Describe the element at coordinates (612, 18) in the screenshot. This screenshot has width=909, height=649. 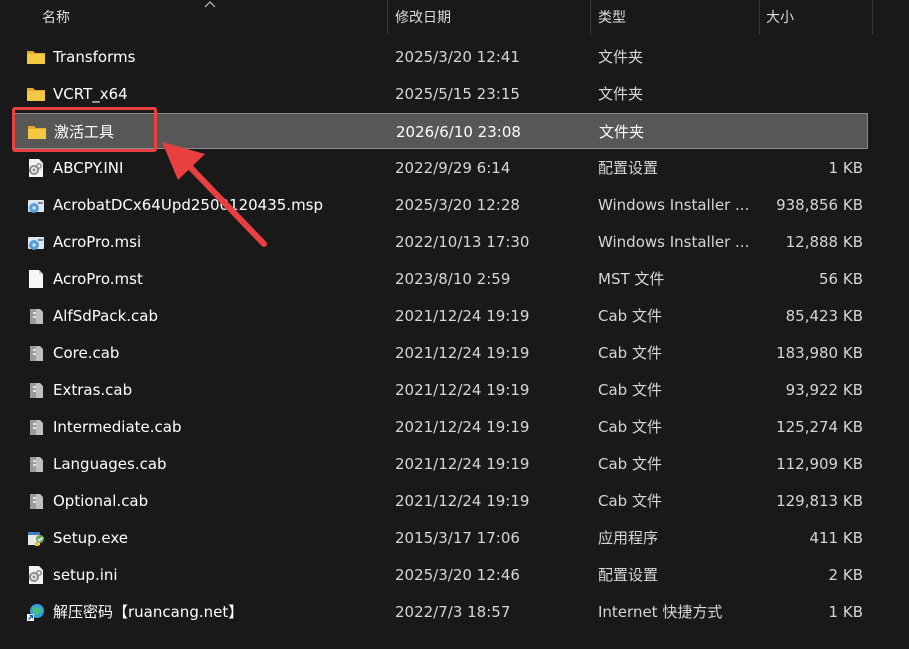
I see `column-header-type-label: 类型` at that location.